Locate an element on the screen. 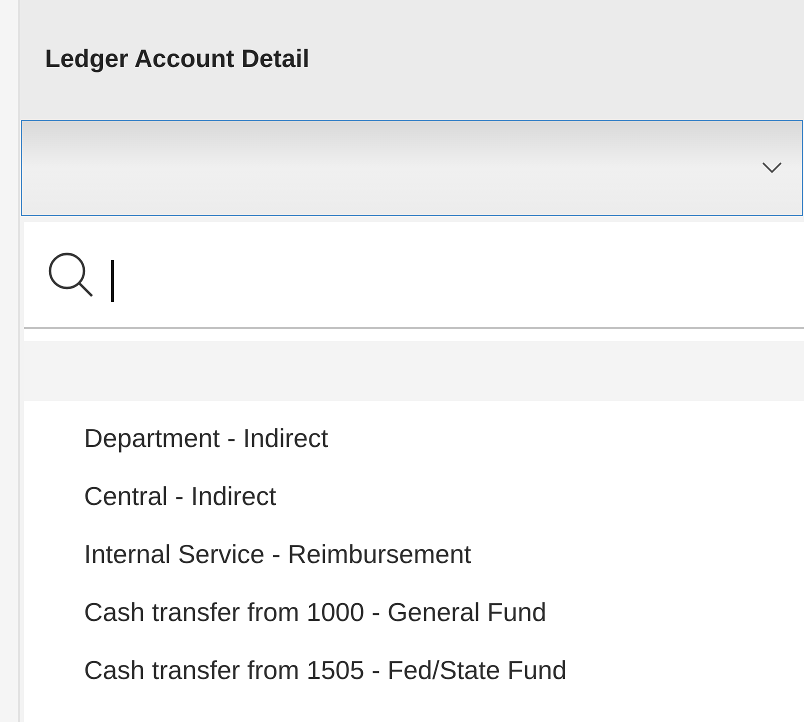 This screenshot has height=722, width=804. search-icon is located at coordinates (71, 274).